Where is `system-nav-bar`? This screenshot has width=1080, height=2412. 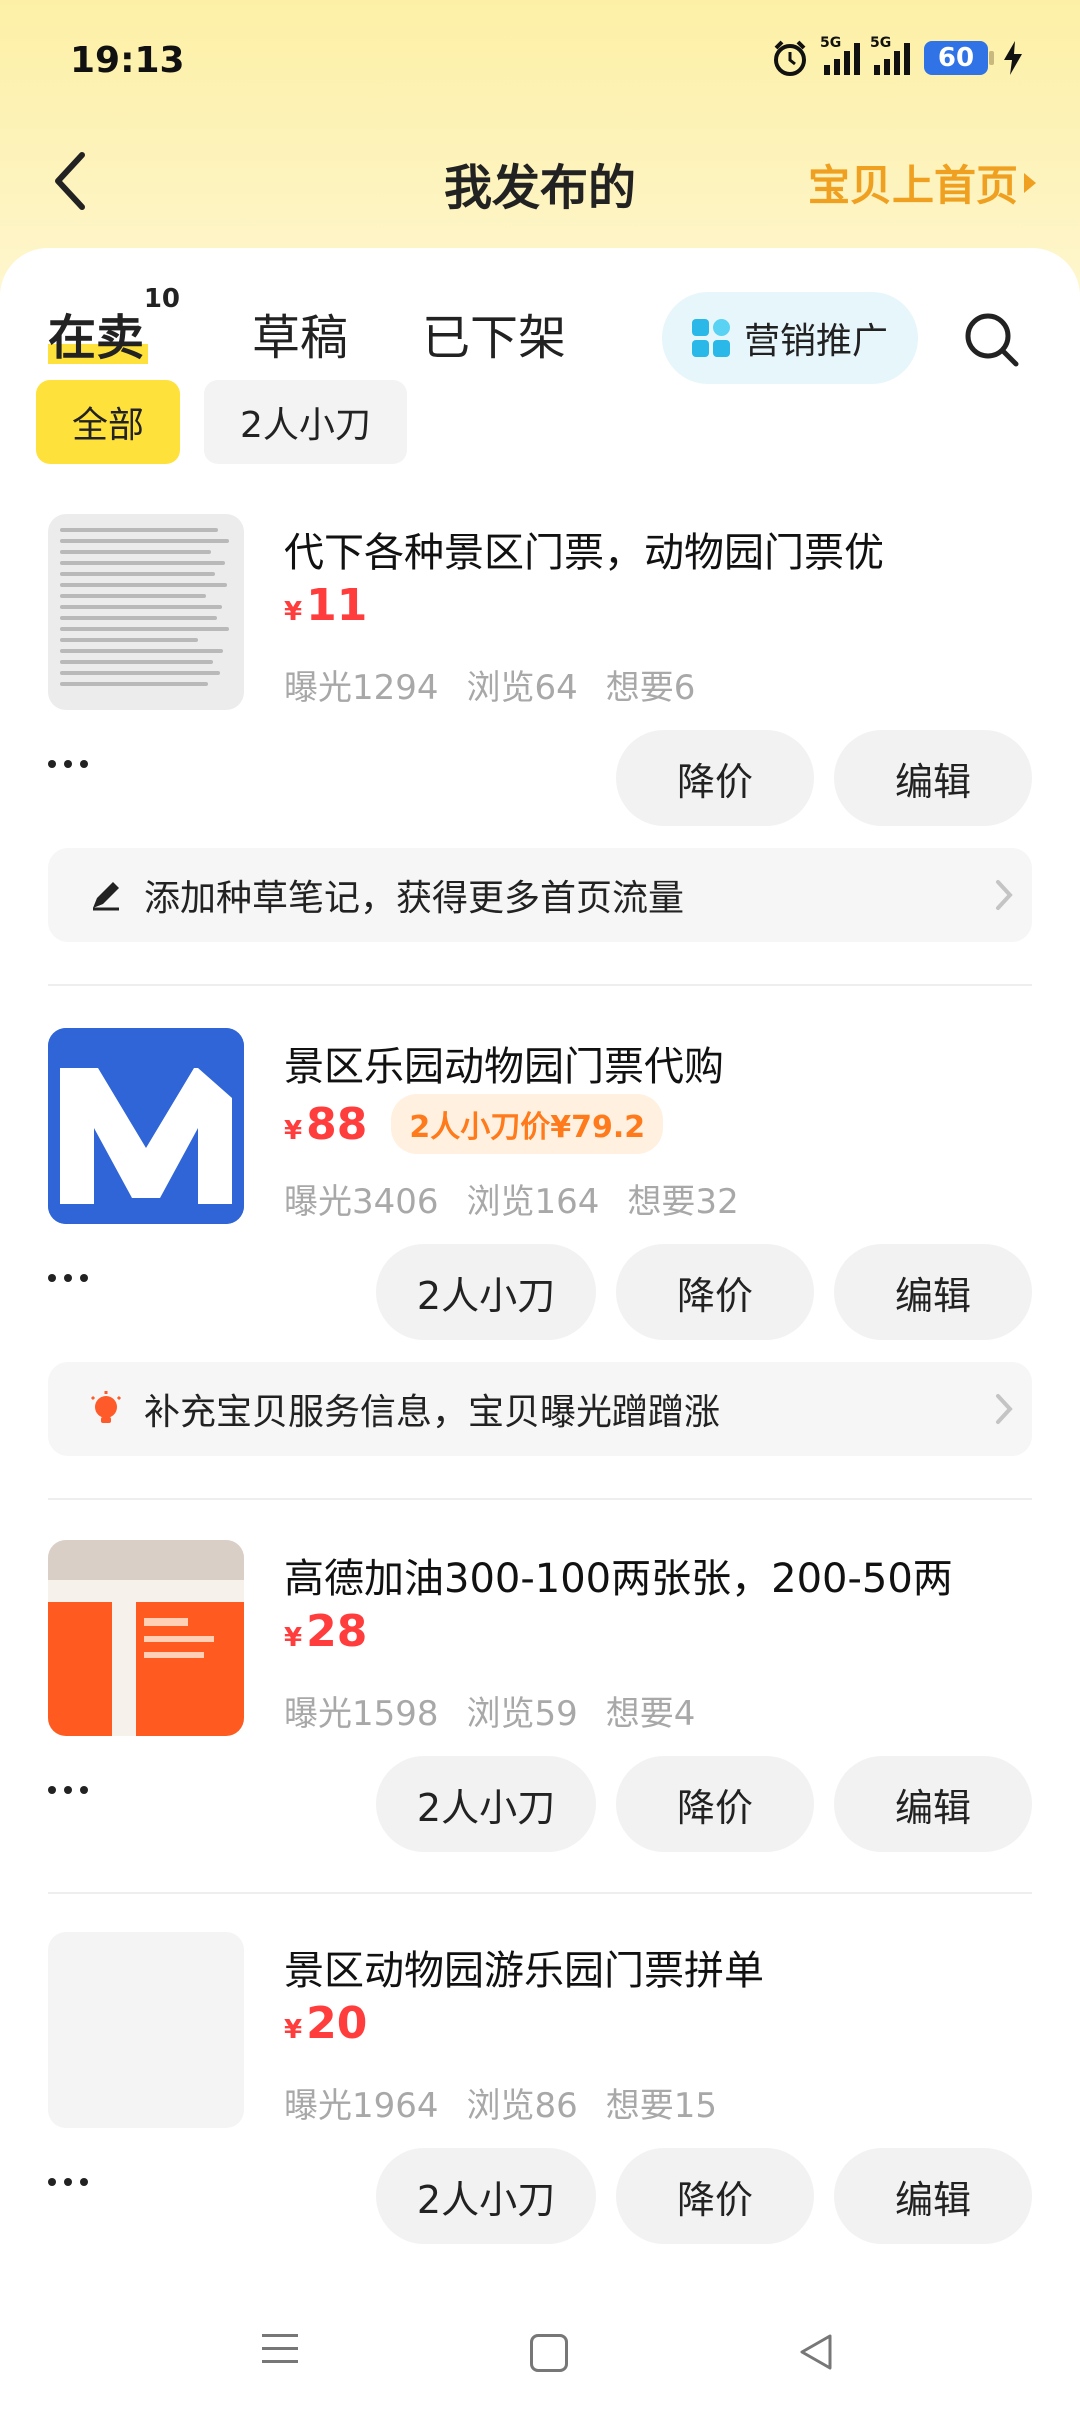
system-nav-bar is located at coordinates (540, 2356).